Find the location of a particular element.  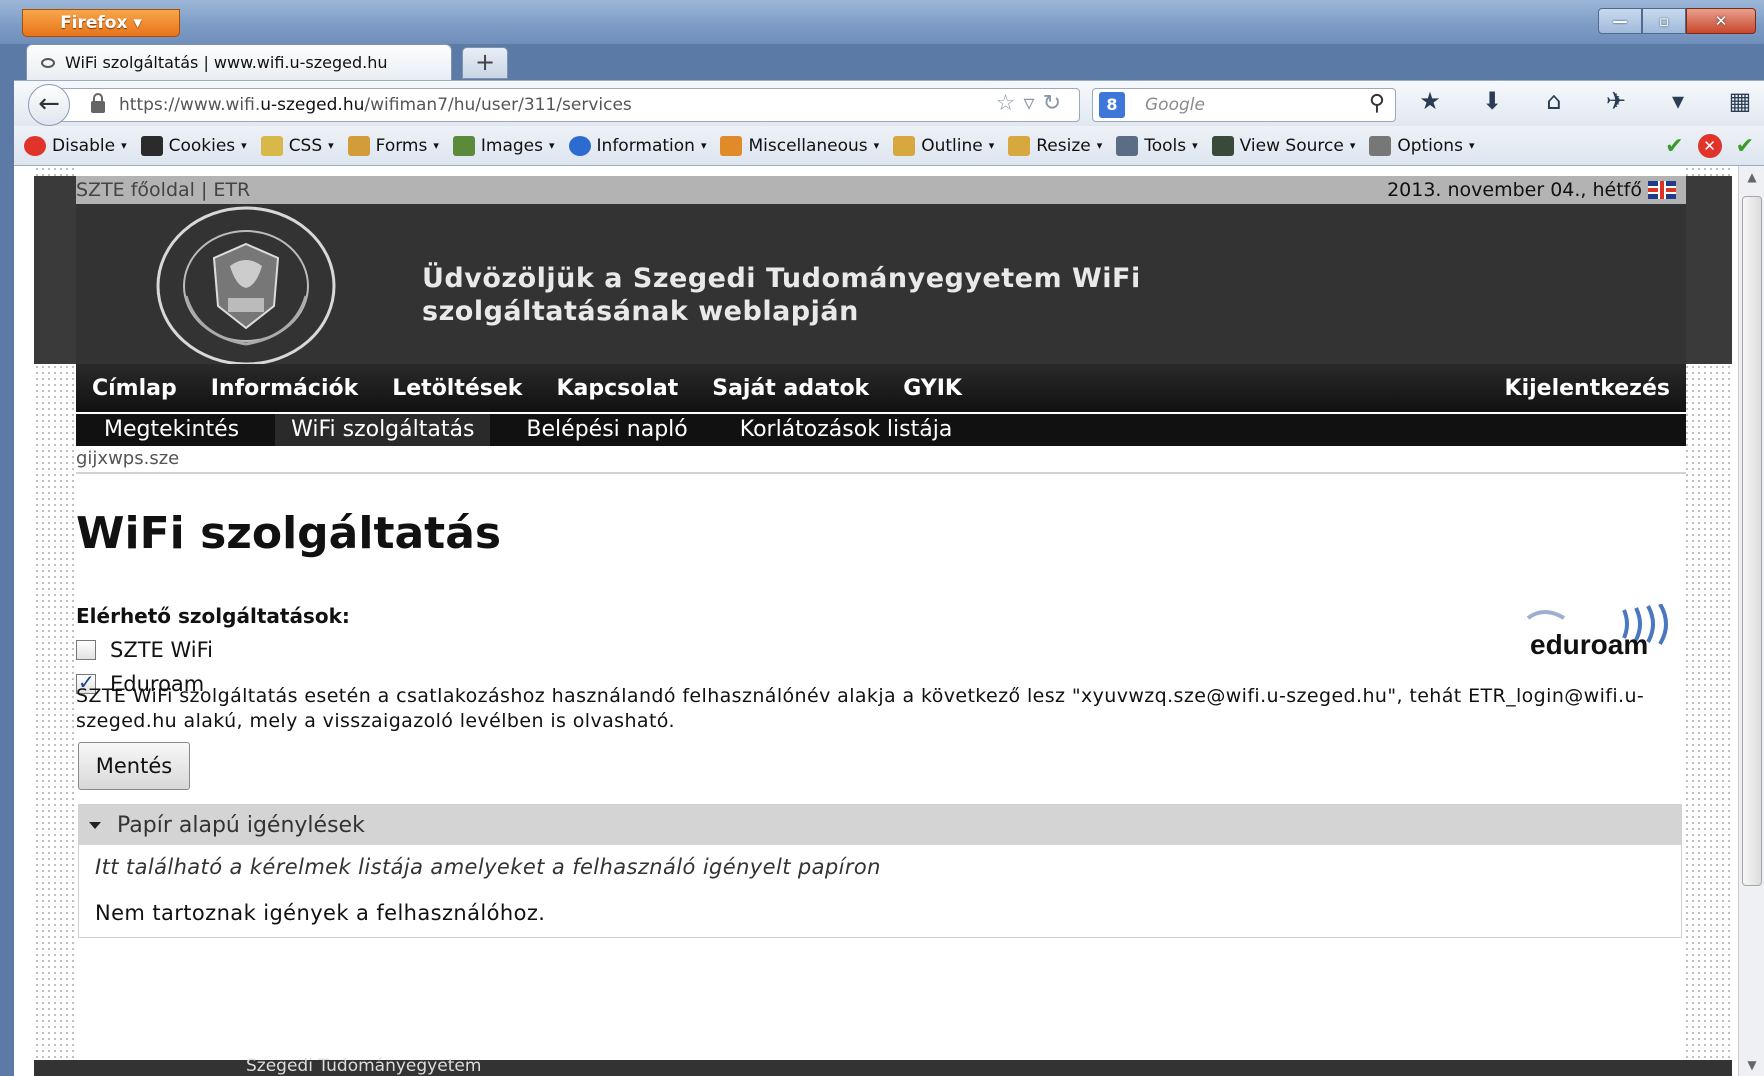

paper-requests-legend: Papír alapú igénylések is located at coordinates (880, 825).